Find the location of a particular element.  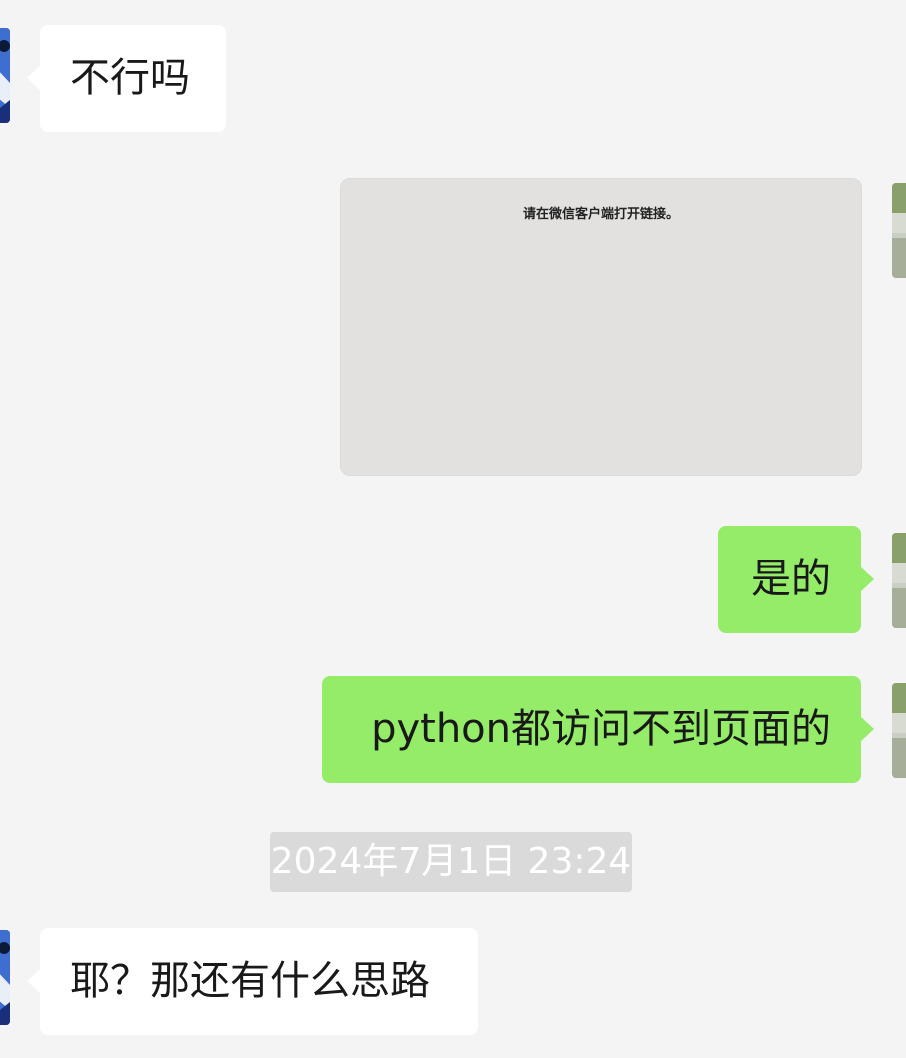

message-text: 不行吗 is located at coordinates (130, 78).